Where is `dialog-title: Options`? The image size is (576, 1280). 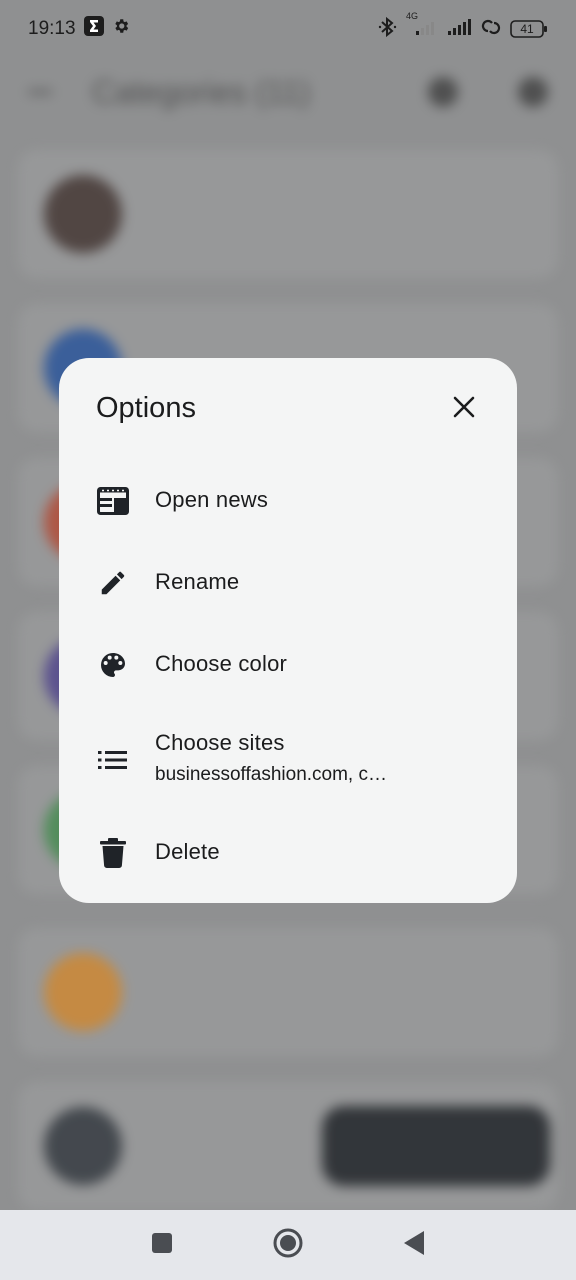 dialog-title: Options is located at coordinates (146, 408).